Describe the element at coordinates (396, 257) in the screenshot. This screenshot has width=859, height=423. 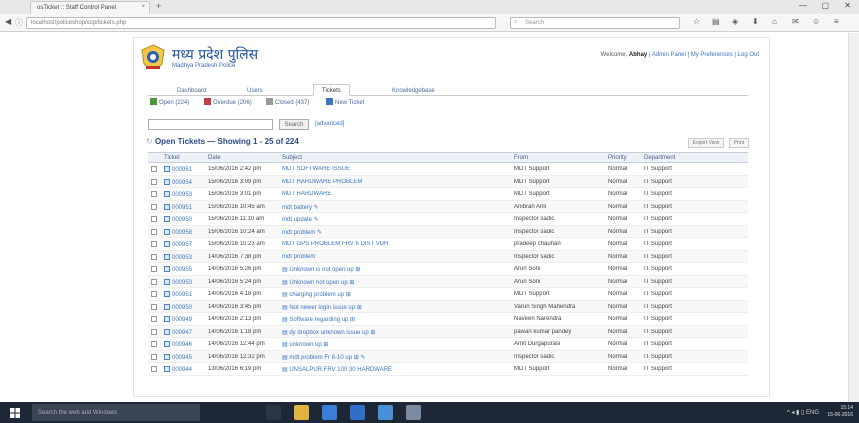
I see `ticket-subject: mdt problem` at that location.